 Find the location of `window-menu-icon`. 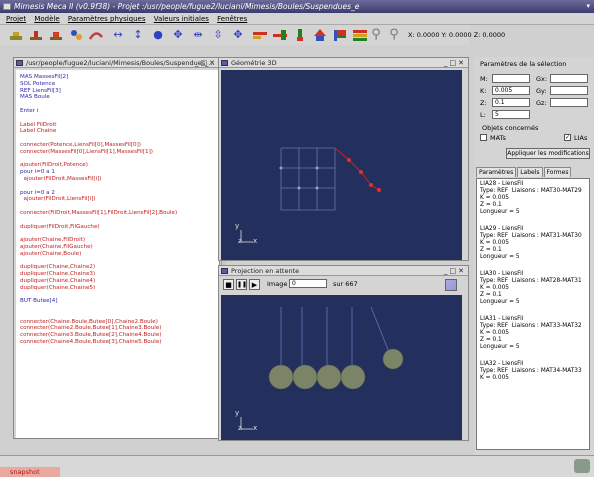

window-menu-icon is located at coordinates (7, 6).